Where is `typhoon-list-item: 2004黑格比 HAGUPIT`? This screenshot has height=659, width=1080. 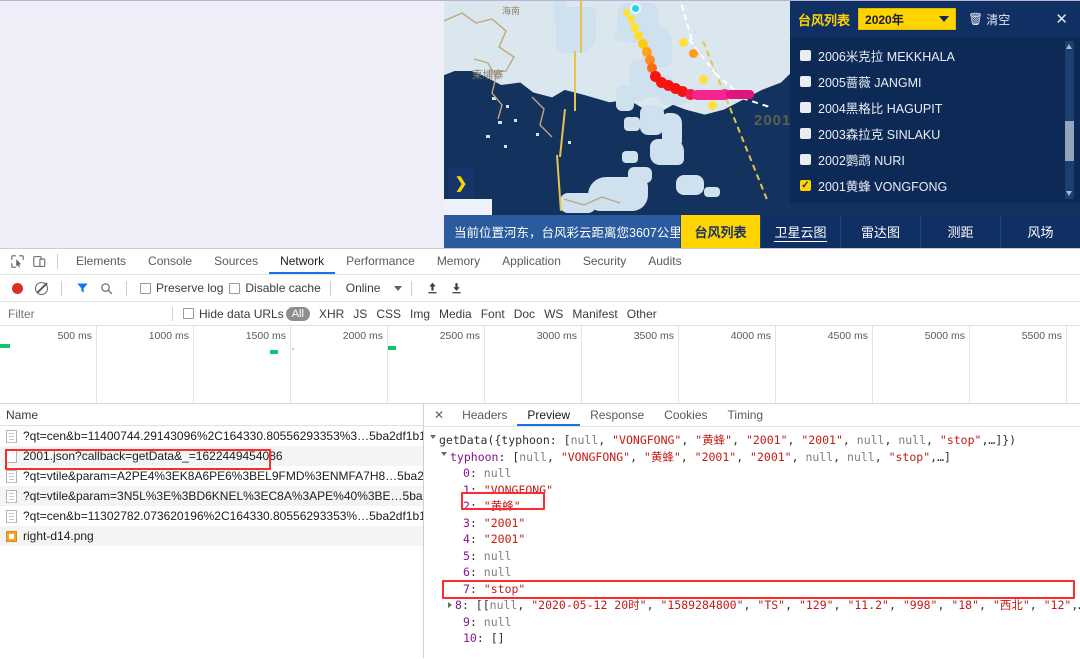
typhoon-list-item: 2004黑格比 HAGUPIT is located at coordinates (940, 107).